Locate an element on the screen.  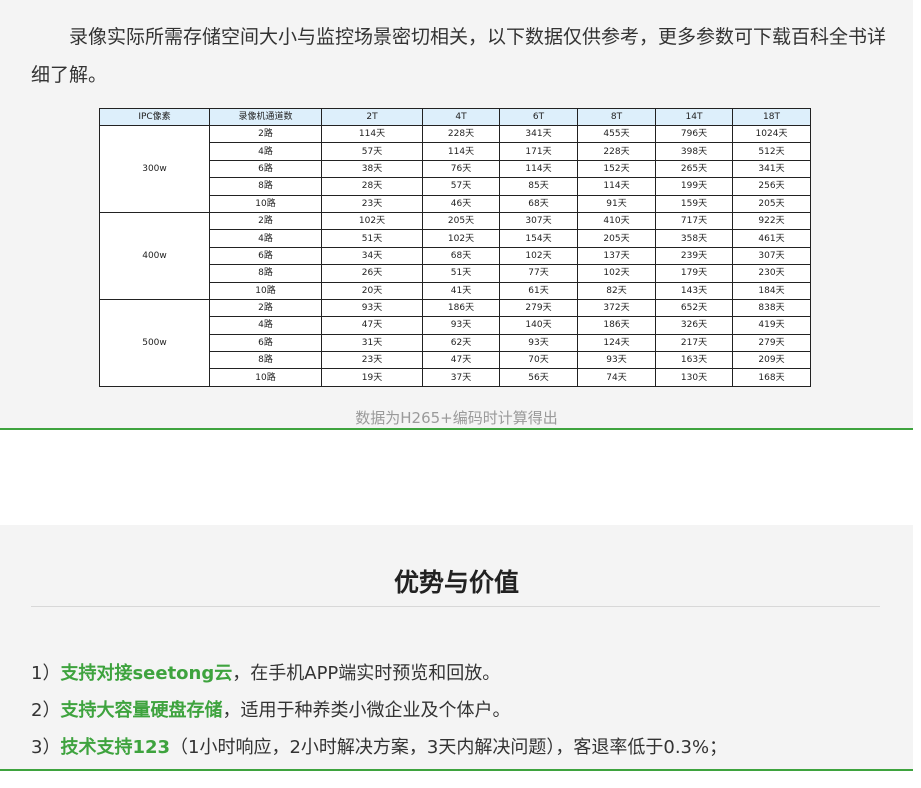
days-cell: 179天 is located at coordinates (694, 273).